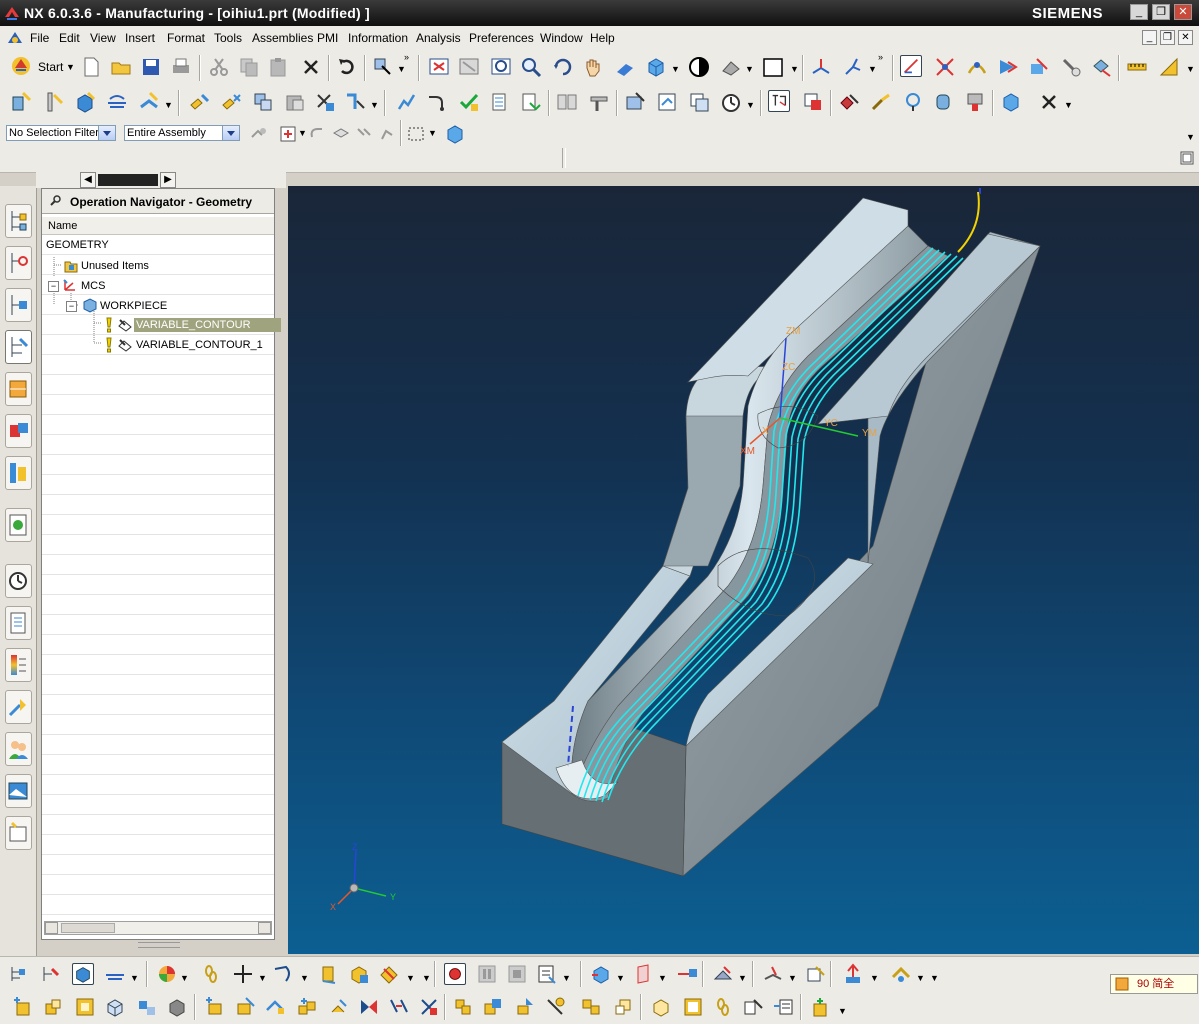  I want to click on operation-navigator-tab, so click(18, 347).